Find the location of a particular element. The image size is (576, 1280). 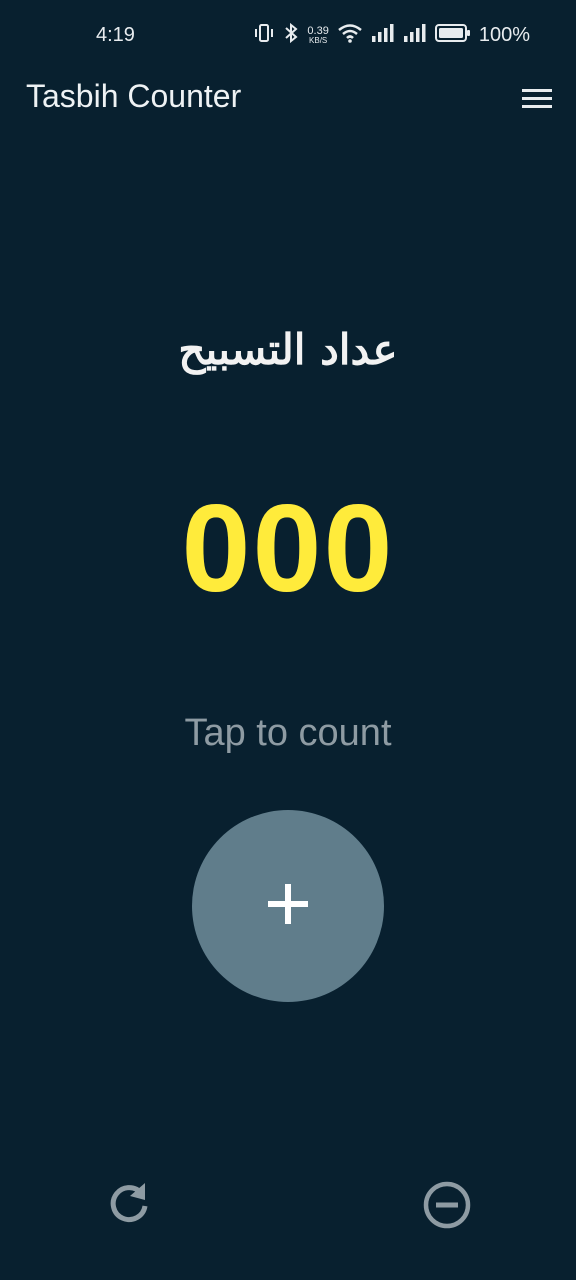

app-title: Tasbih Counter is located at coordinates (134, 96).